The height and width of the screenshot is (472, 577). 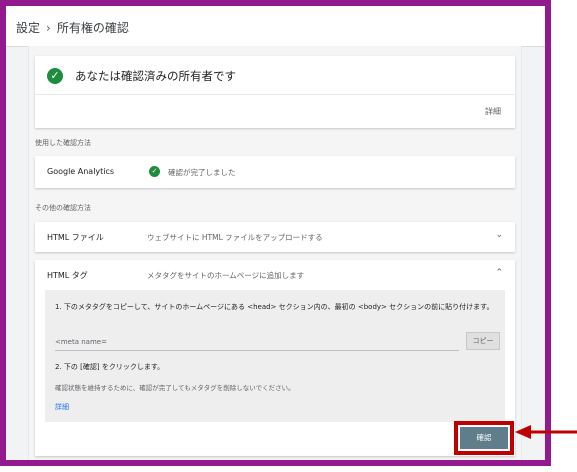 I want to click on method-name: HTML タグ, so click(x=67, y=275).